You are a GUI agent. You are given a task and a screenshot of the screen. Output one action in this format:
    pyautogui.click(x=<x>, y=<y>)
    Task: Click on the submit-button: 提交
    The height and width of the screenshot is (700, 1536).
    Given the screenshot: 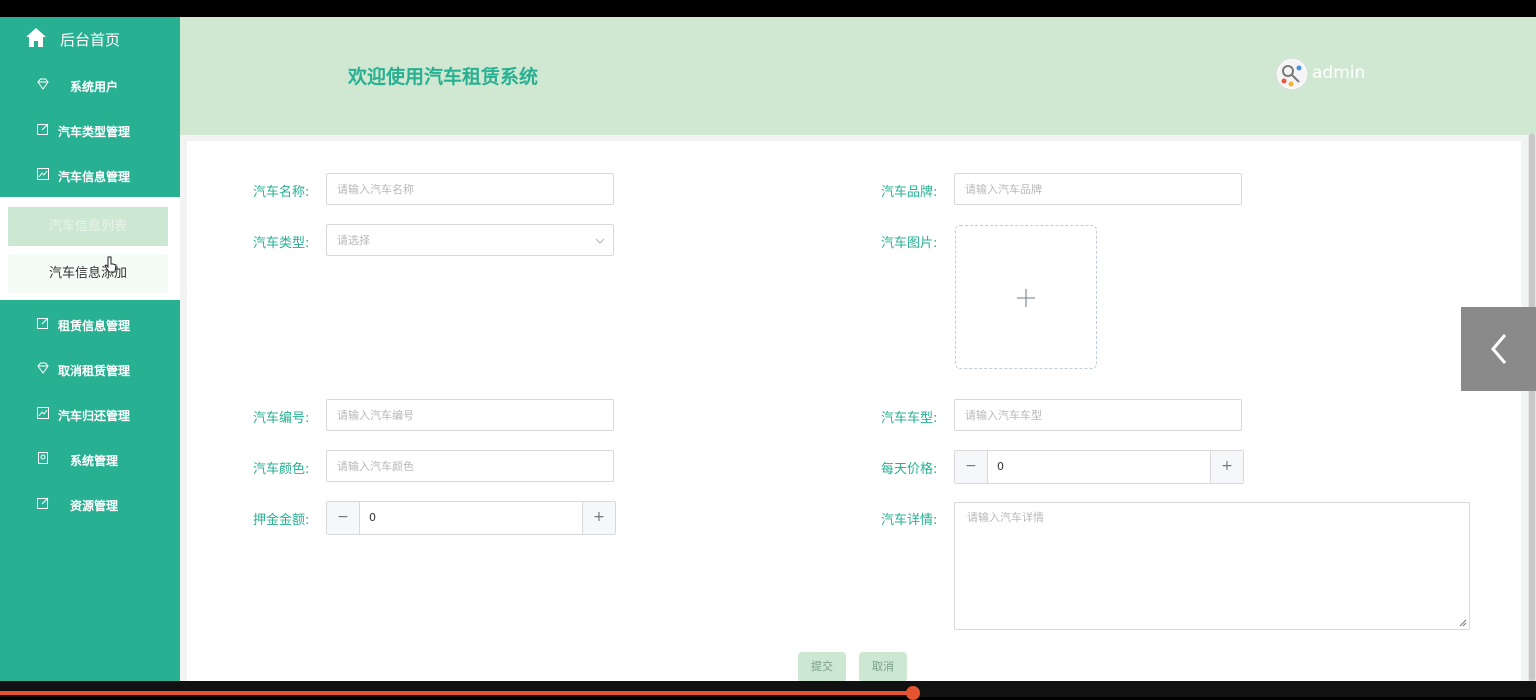 What is the action you would take?
    pyautogui.click(x=822, y=666)
    